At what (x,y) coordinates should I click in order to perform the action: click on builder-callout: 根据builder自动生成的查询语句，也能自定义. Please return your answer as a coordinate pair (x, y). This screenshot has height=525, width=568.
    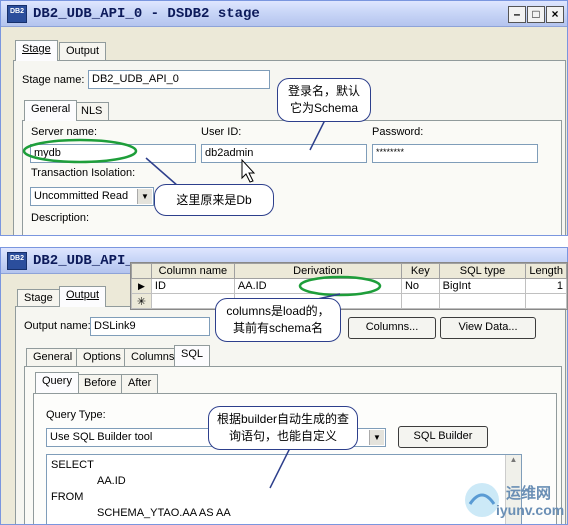
    Looking at the image, I should click on (283, 428).